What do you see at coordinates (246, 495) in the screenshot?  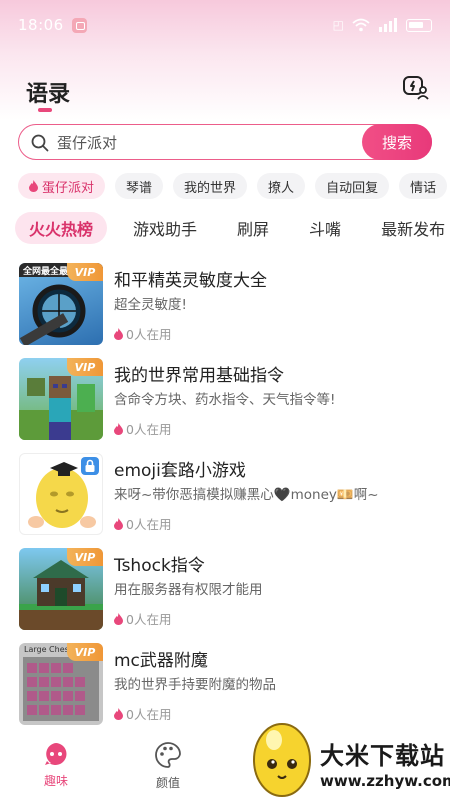 I see `item-desc: 来呀~带你恶搞模拟赚黑心🖤money💴啊~` at bounding box center [246, 495].